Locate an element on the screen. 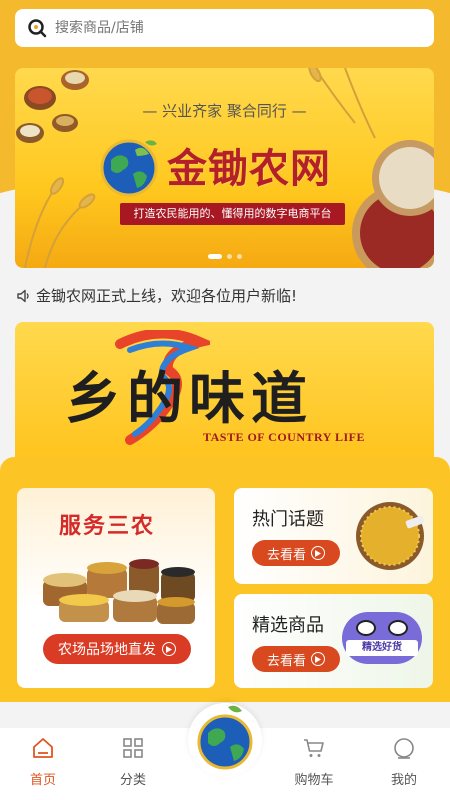  millet-bowl-illustration is located at coordinates (390, 536).